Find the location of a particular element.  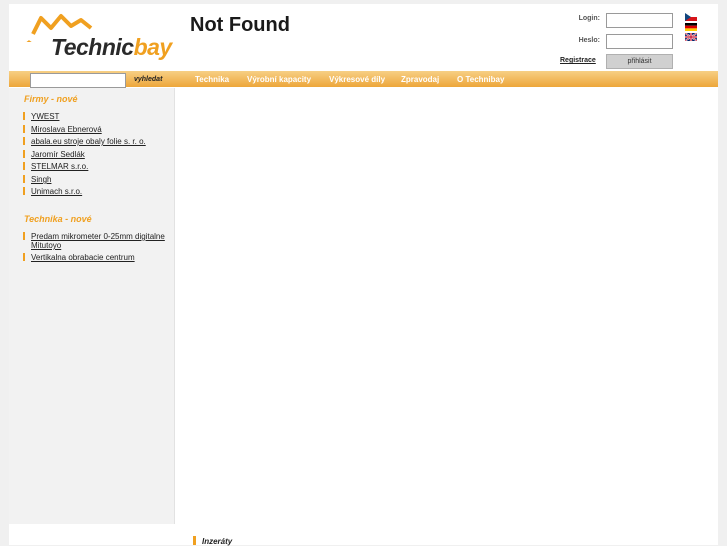

firm-list-item: Singh is located at coordinates (98, 179).